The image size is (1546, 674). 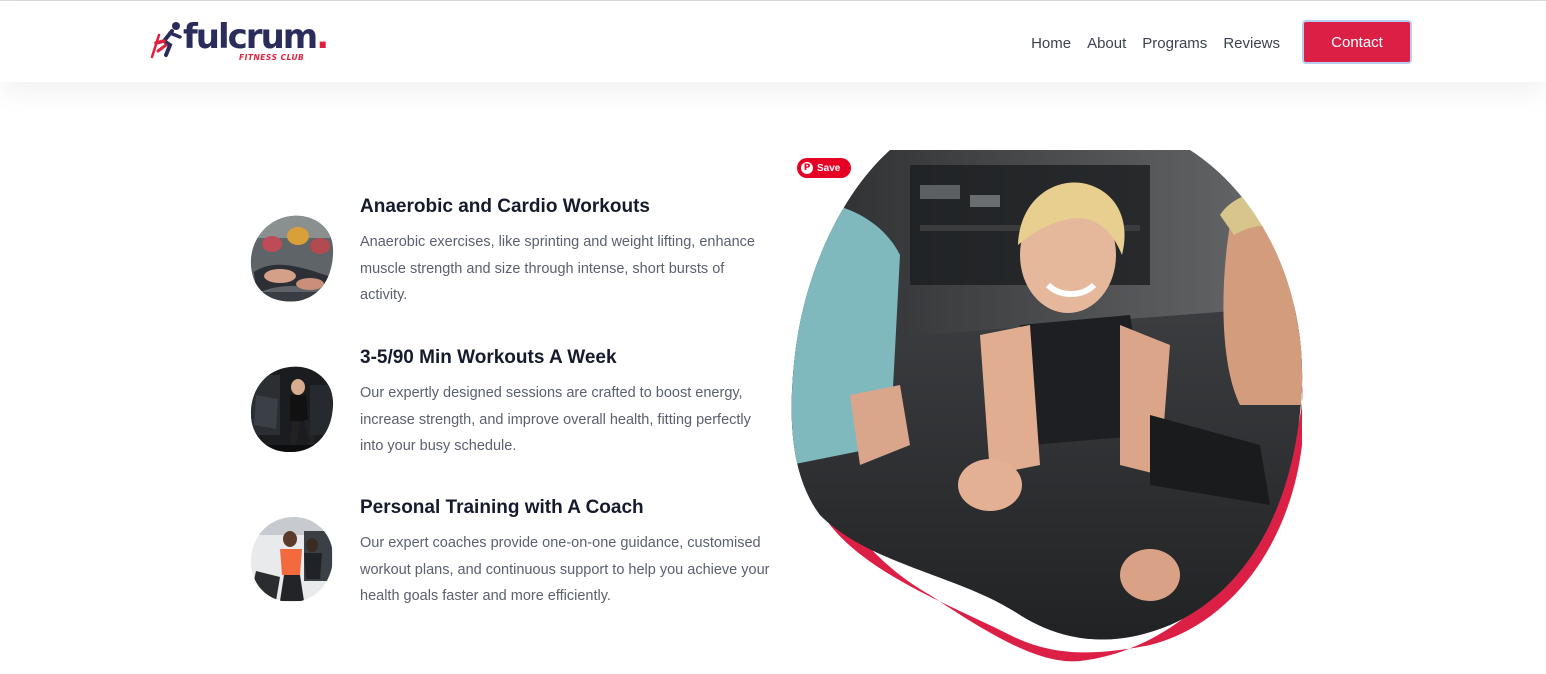 I want to click on brand-wordmark: fulcrum., so click(x=256, y=37).